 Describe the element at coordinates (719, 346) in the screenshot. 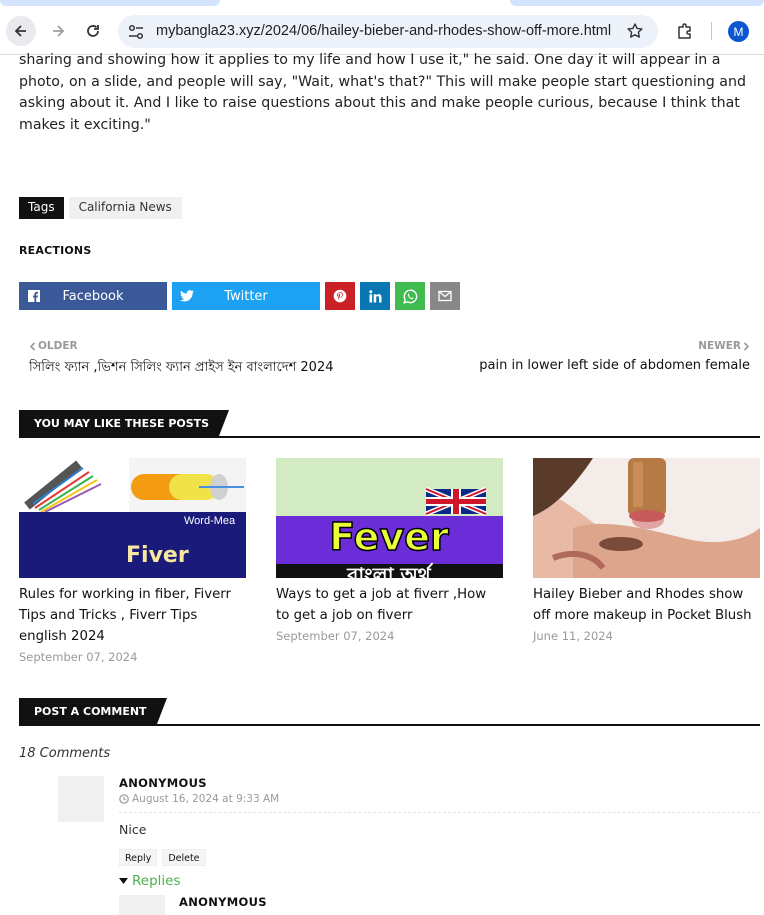

I see `newer-label: NEWER` at that location.